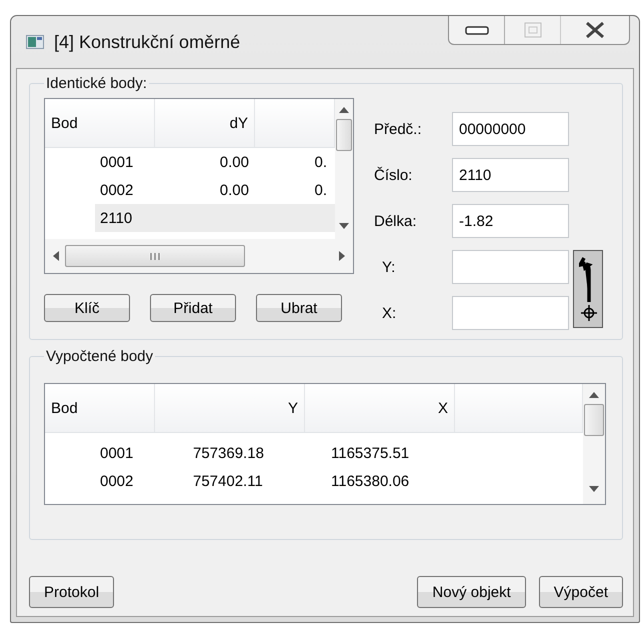 The width and height of the screenshot is (644, 630). What do you see at coordinates (388, 267) in the screenshot?
I see `field-label: Y:` at bounding box center [388, 267].